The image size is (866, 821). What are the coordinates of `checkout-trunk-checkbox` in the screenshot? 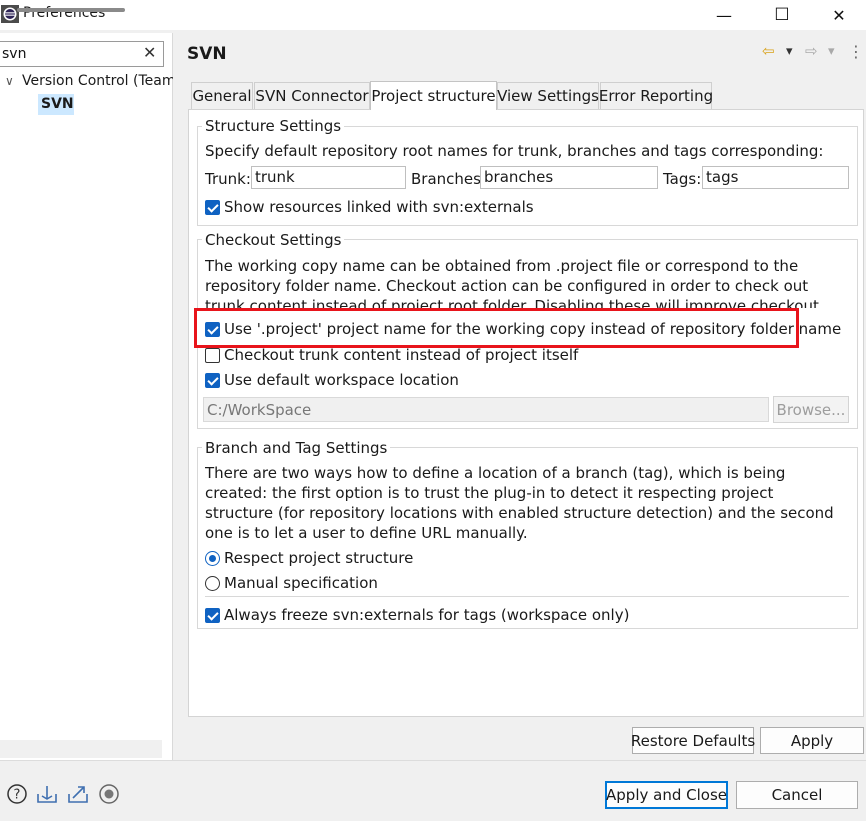 It's located at (212, 355).